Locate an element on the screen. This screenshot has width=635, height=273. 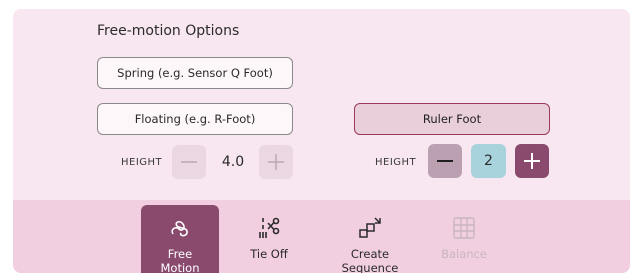
spring-option-label: Spring (e.g. Sensor Q Foot) is located at coordinates (195, 73).